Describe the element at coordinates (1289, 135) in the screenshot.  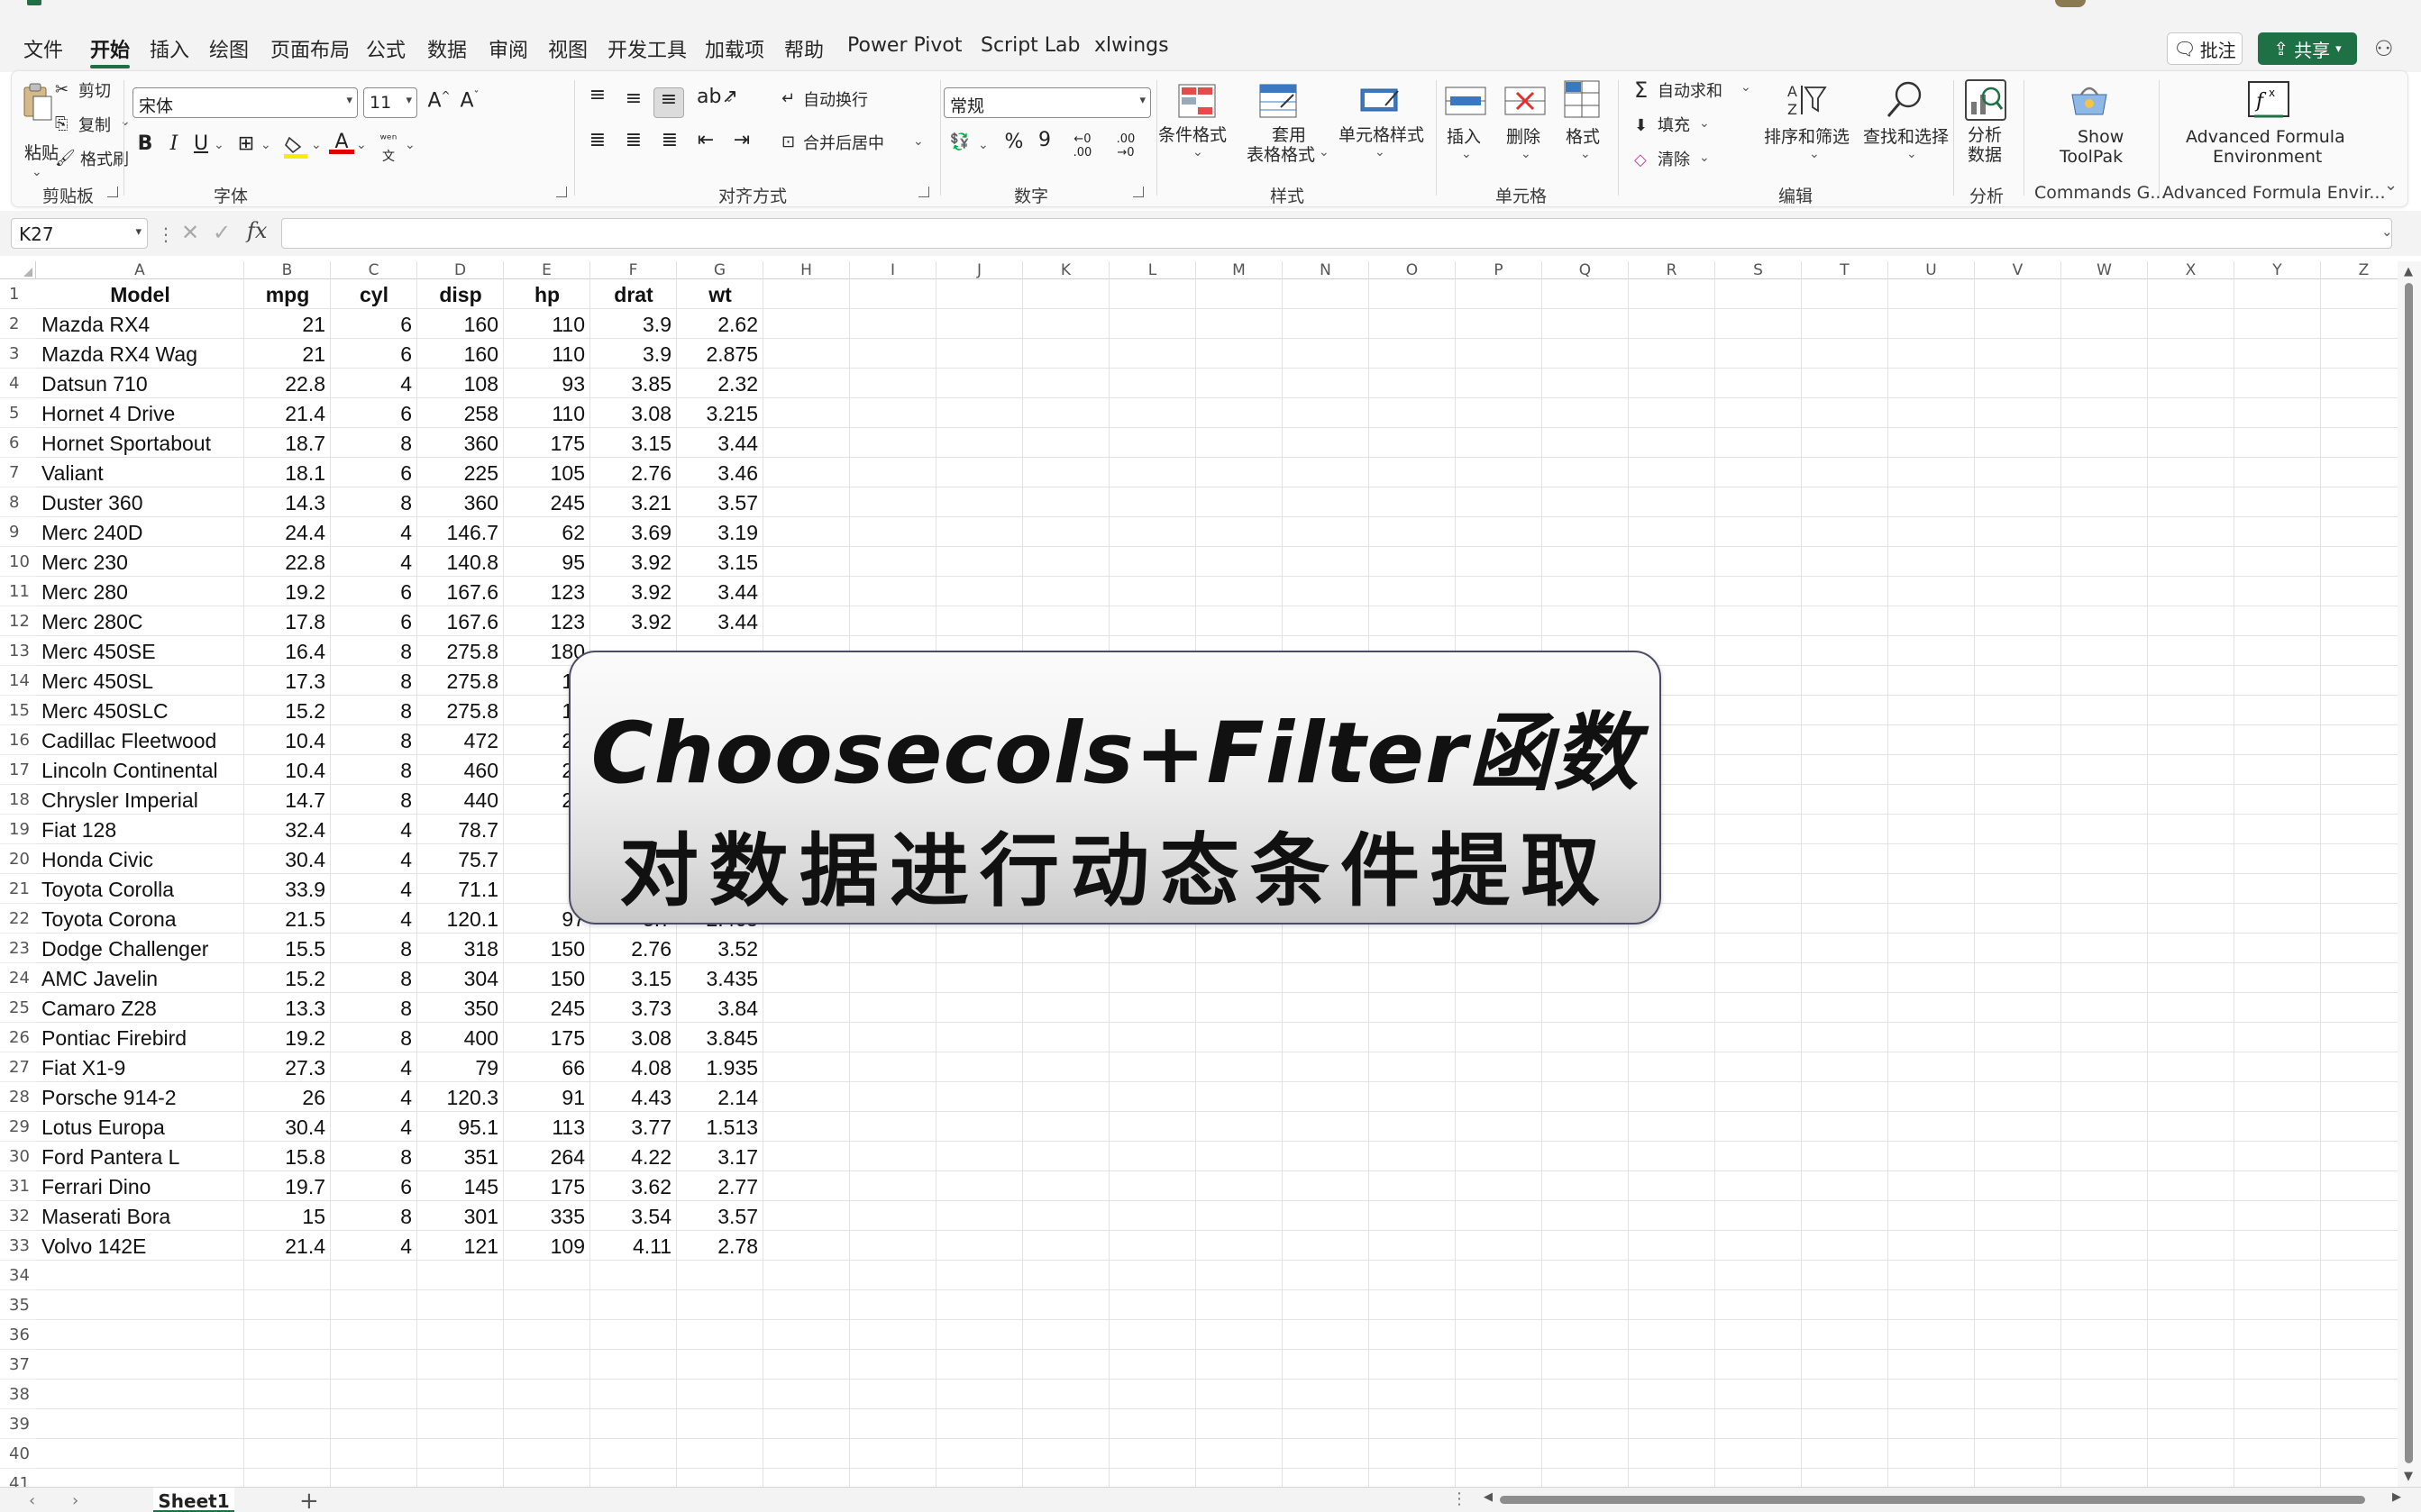
I see `format-as-table-label-1: 套用` at that location.